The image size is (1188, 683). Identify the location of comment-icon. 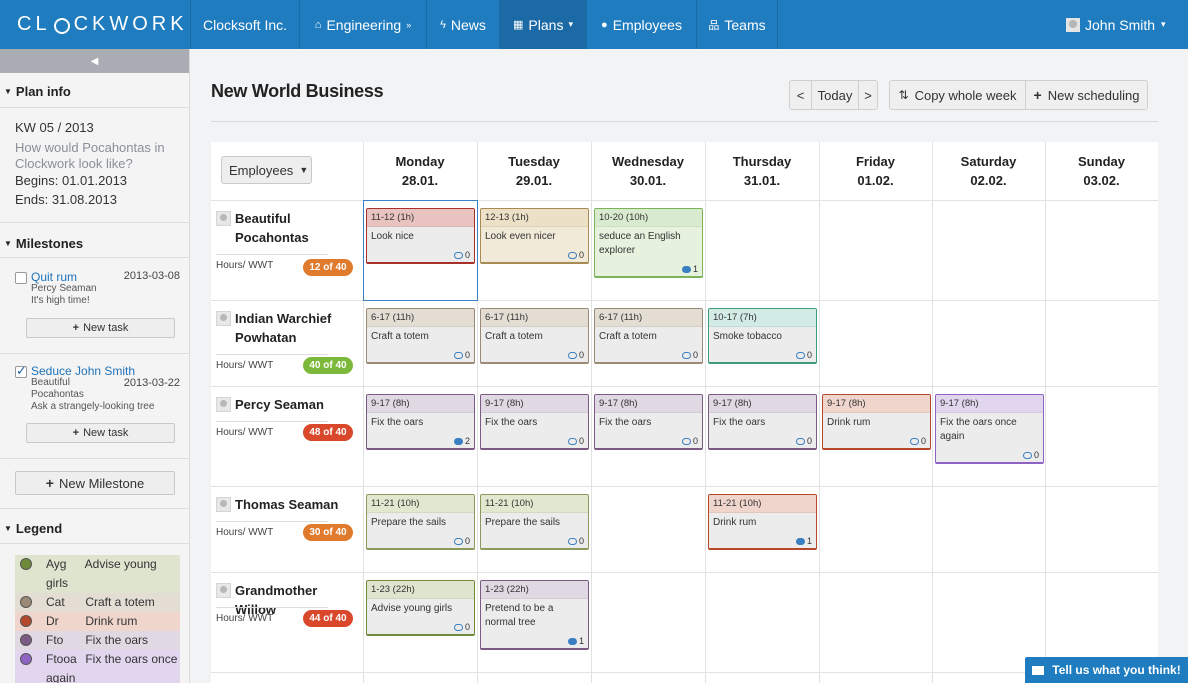
(458, 255).